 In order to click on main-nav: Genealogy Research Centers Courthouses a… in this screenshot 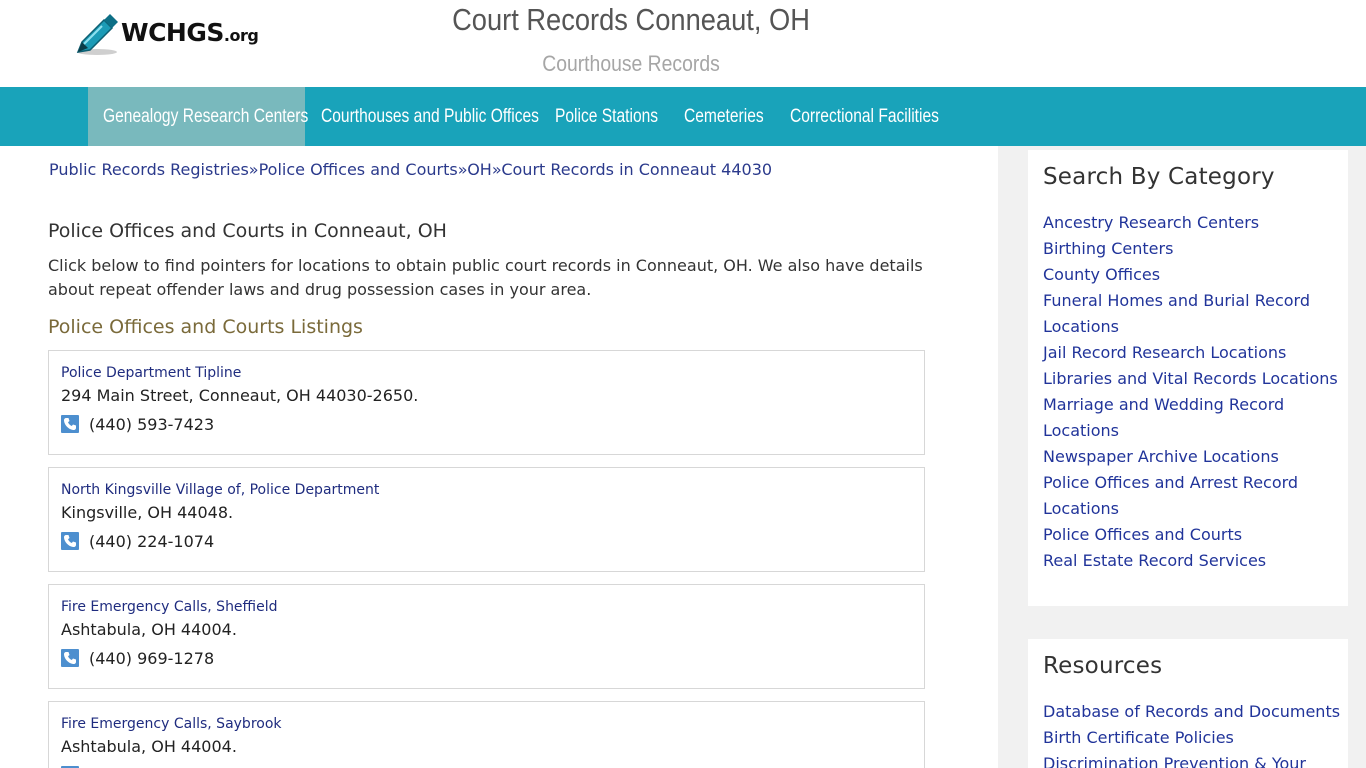, I will do `click(683, 116)`.